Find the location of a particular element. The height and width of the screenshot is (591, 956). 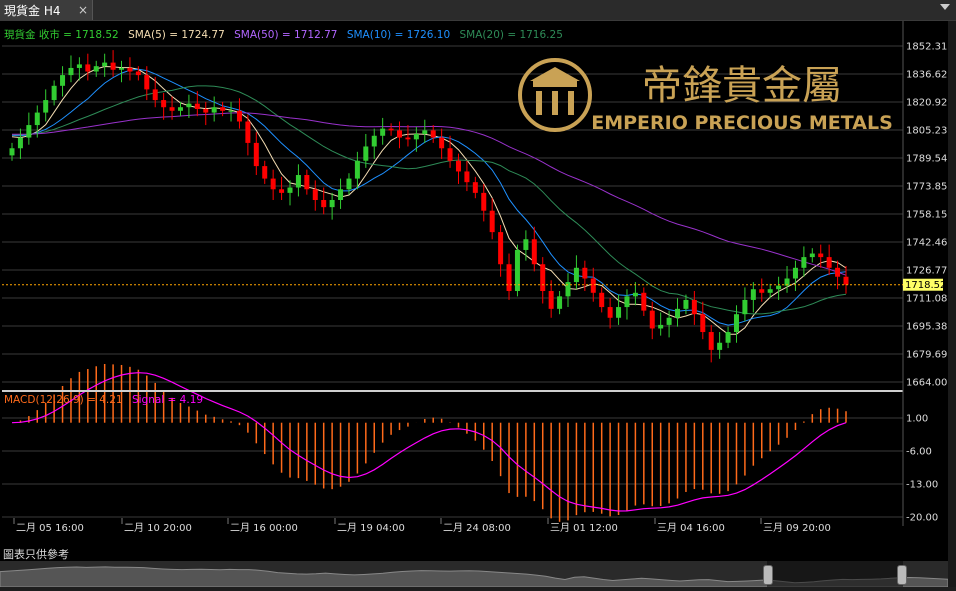

legend-price: 現貨金 收市 = 1718.52 is located at coordinates (61, 34).